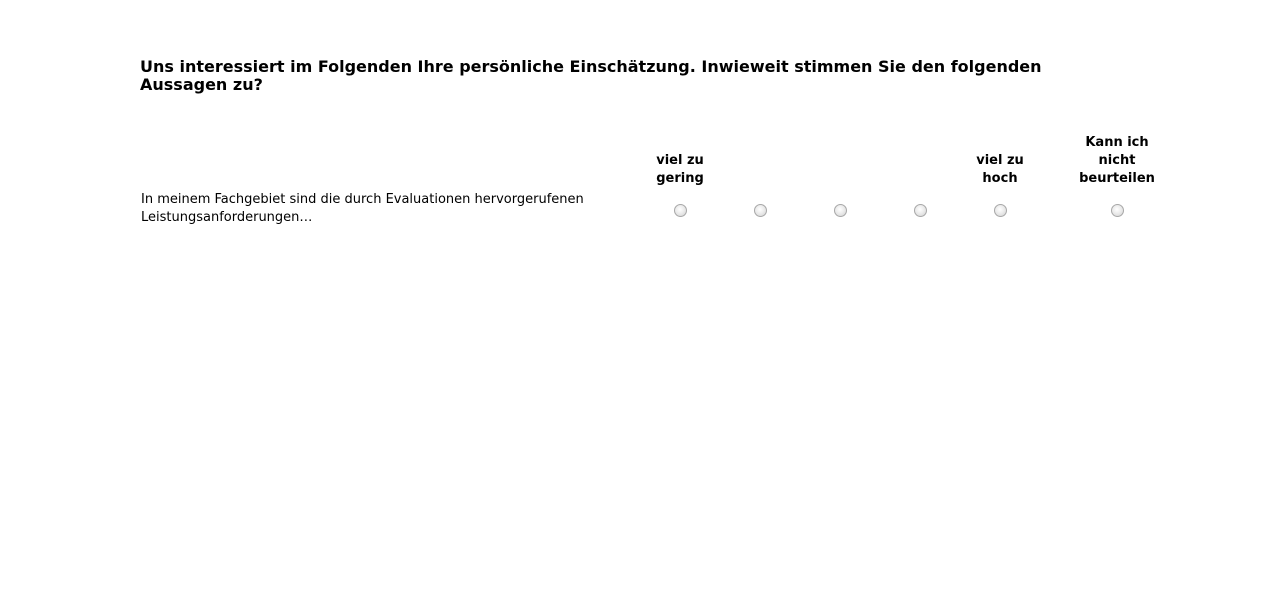  What do you see at coordinates (680, 169) in the screenshot?
I see `scale-label-viel-zu-gering: viel zu gering` at bounding box center [680, 169].